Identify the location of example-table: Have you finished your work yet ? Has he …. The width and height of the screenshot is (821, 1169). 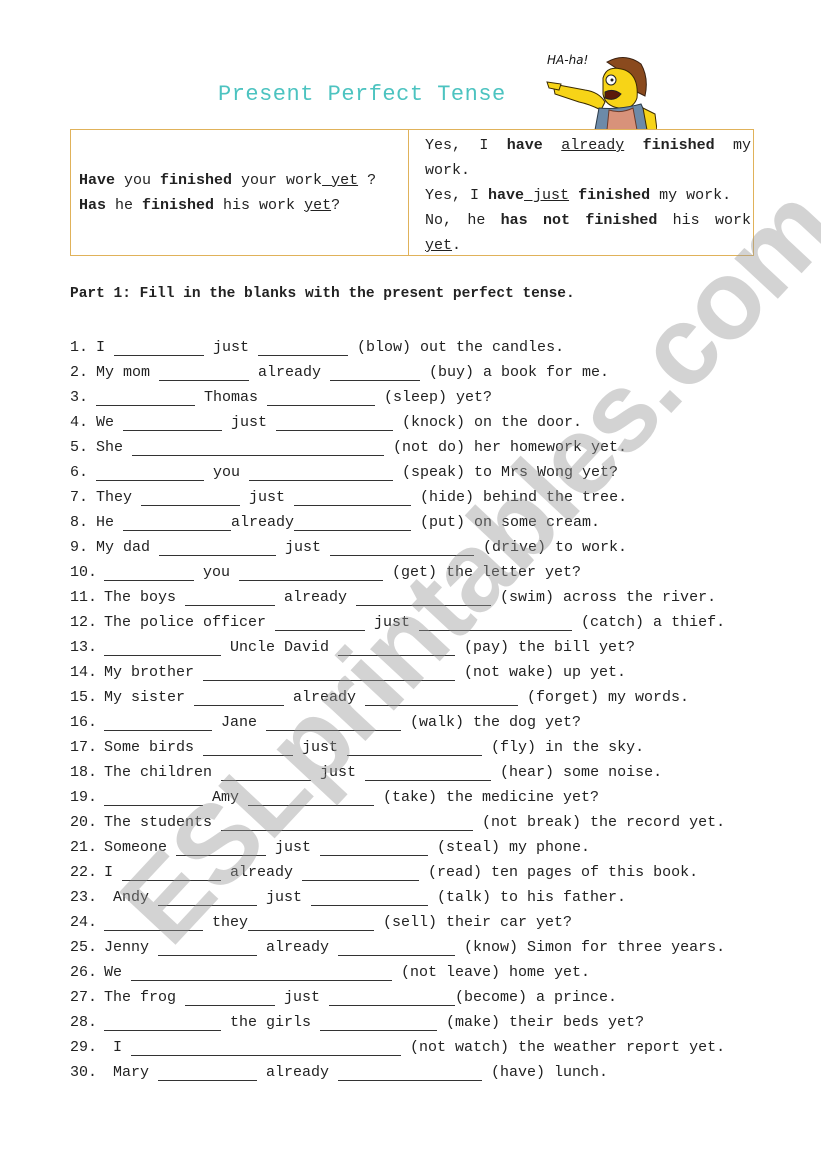
(412, 192).